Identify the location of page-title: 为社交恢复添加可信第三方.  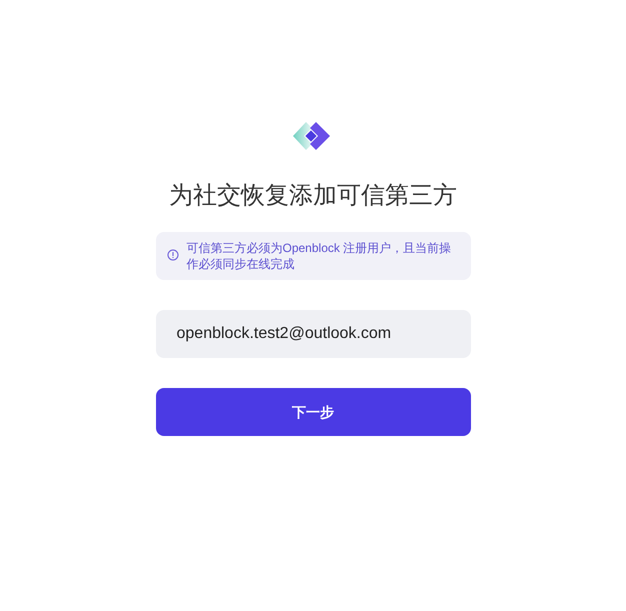
(313, 196).